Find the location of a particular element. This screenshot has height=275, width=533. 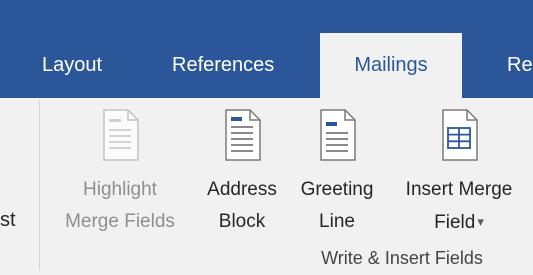

address-block-icon is located at coordinates (243, 135).